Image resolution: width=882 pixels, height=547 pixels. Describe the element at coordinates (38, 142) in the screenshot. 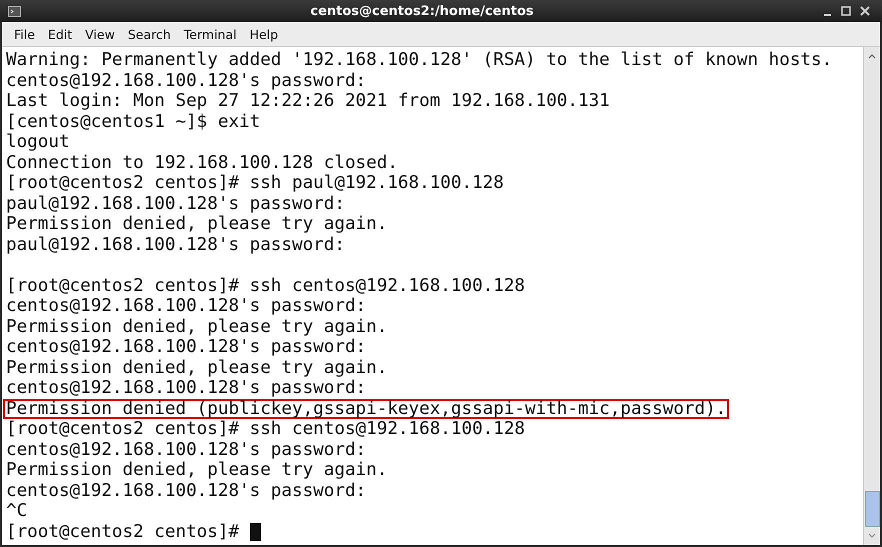

I see `terminal-line: logout` at that location.